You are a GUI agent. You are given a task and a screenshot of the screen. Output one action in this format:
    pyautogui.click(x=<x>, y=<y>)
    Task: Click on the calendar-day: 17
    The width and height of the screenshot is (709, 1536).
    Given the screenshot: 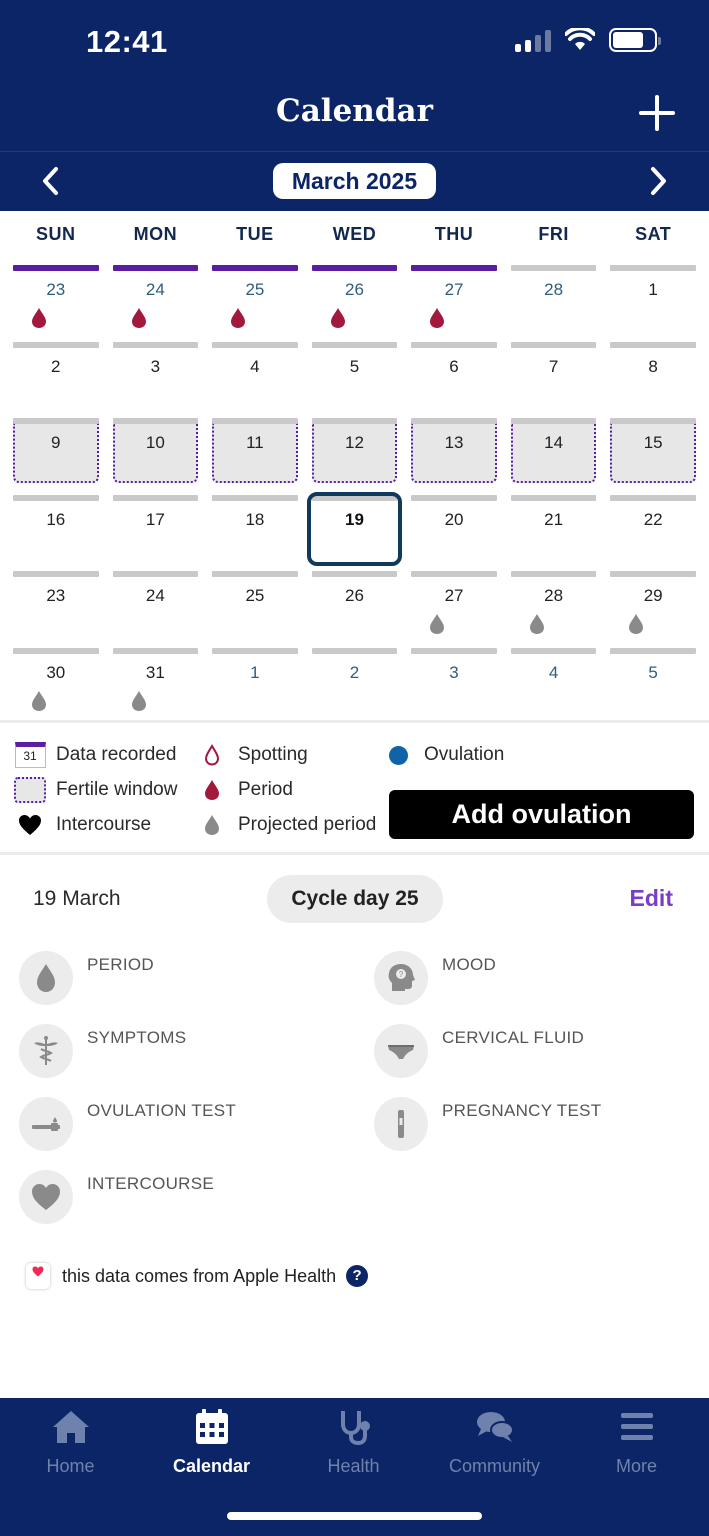 What is the action you would take?
    pyautogui.click(x=156, y=532)
    